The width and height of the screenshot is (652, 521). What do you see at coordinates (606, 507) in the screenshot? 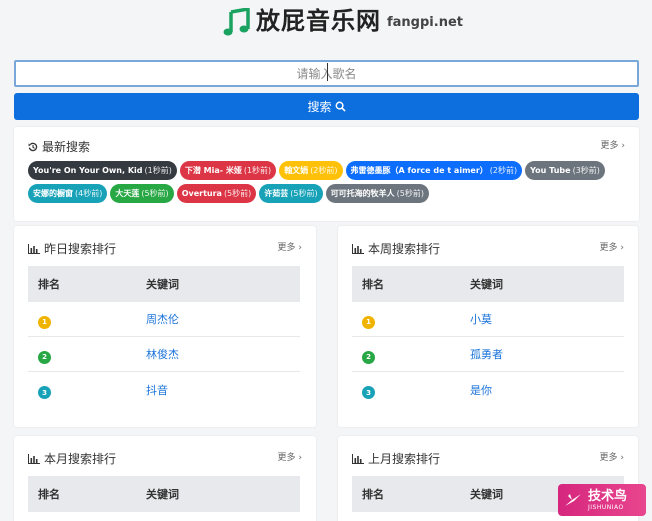
I see `watermark-sub: JISHUNIAO` at bounding box center [606, 507].